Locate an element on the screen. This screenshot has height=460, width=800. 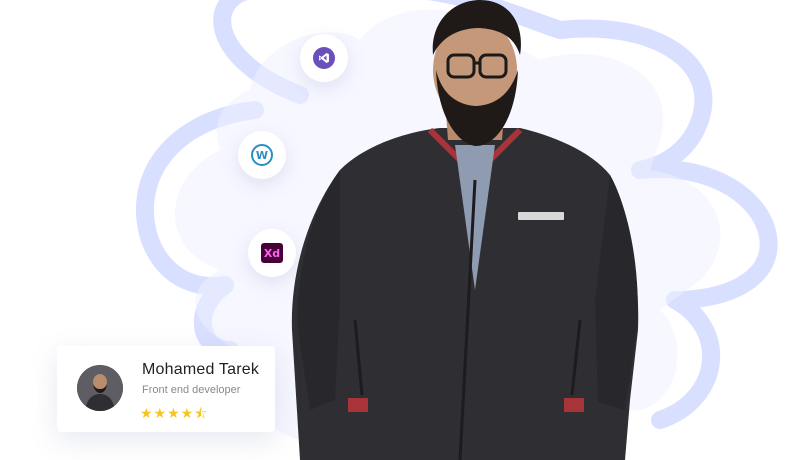
avatar is located at coordinates (100, 388).